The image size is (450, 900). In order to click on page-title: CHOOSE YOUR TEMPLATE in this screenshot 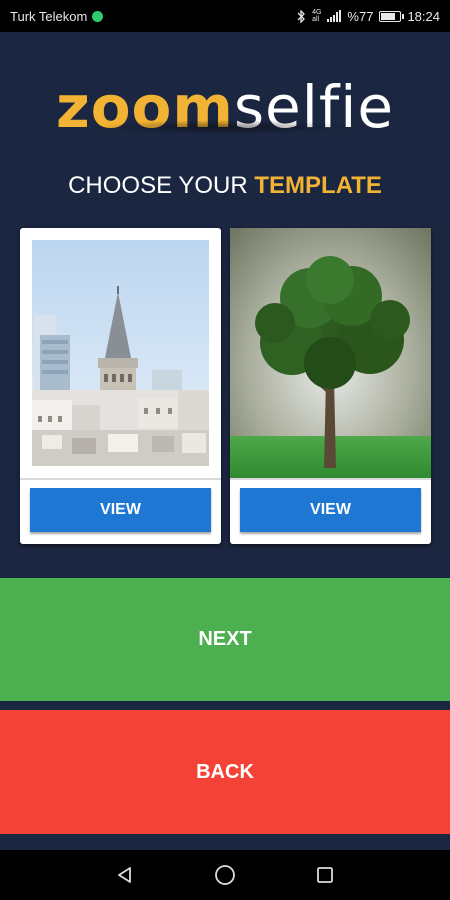, I will do `click(225, 186)`.